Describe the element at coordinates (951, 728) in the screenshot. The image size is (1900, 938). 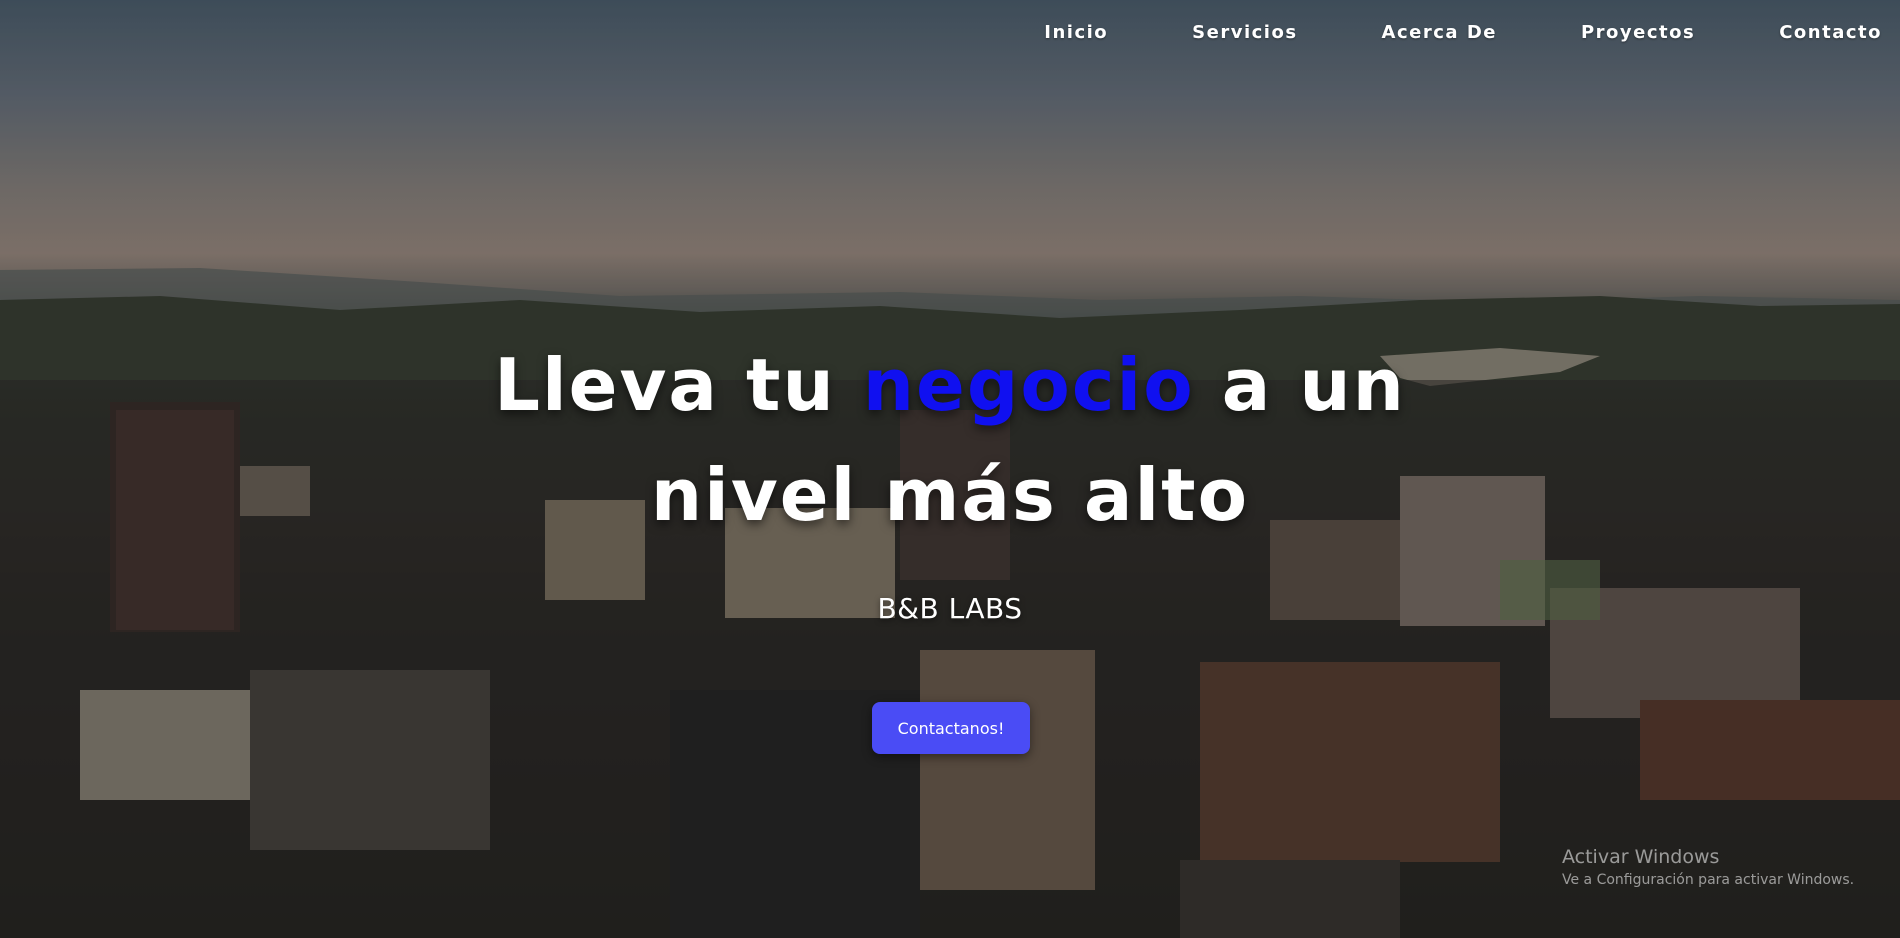
I see `contact-button: Contactanos!` at that location.